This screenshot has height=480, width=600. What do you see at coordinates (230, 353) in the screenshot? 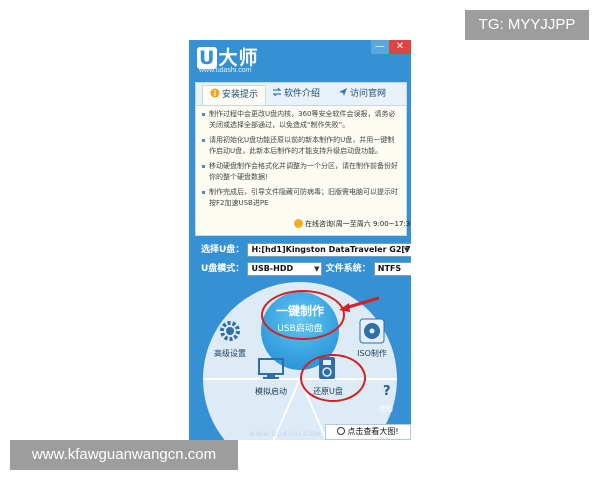
I see `advanced-settings-label: 高级设置` at bounding box center [230, 353].